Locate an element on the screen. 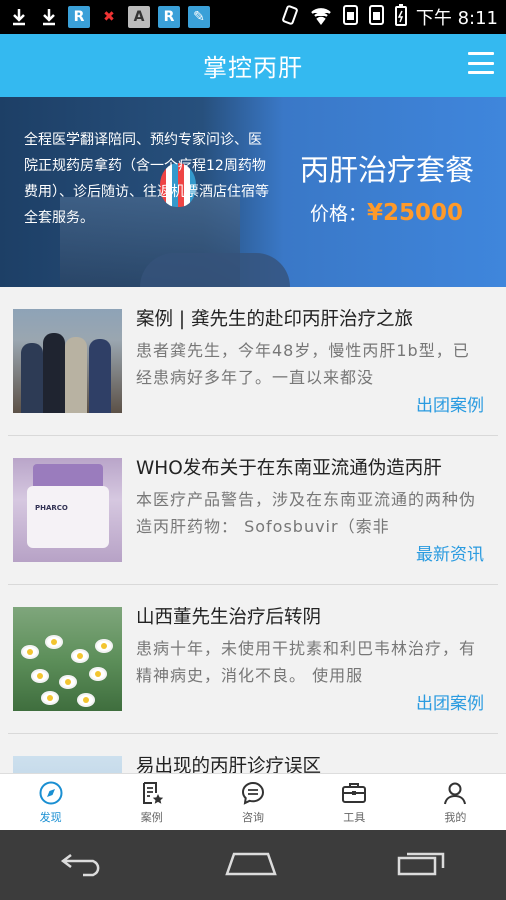 The image size is (506, 900). document-star-icon is located at coordinates (152, 793).